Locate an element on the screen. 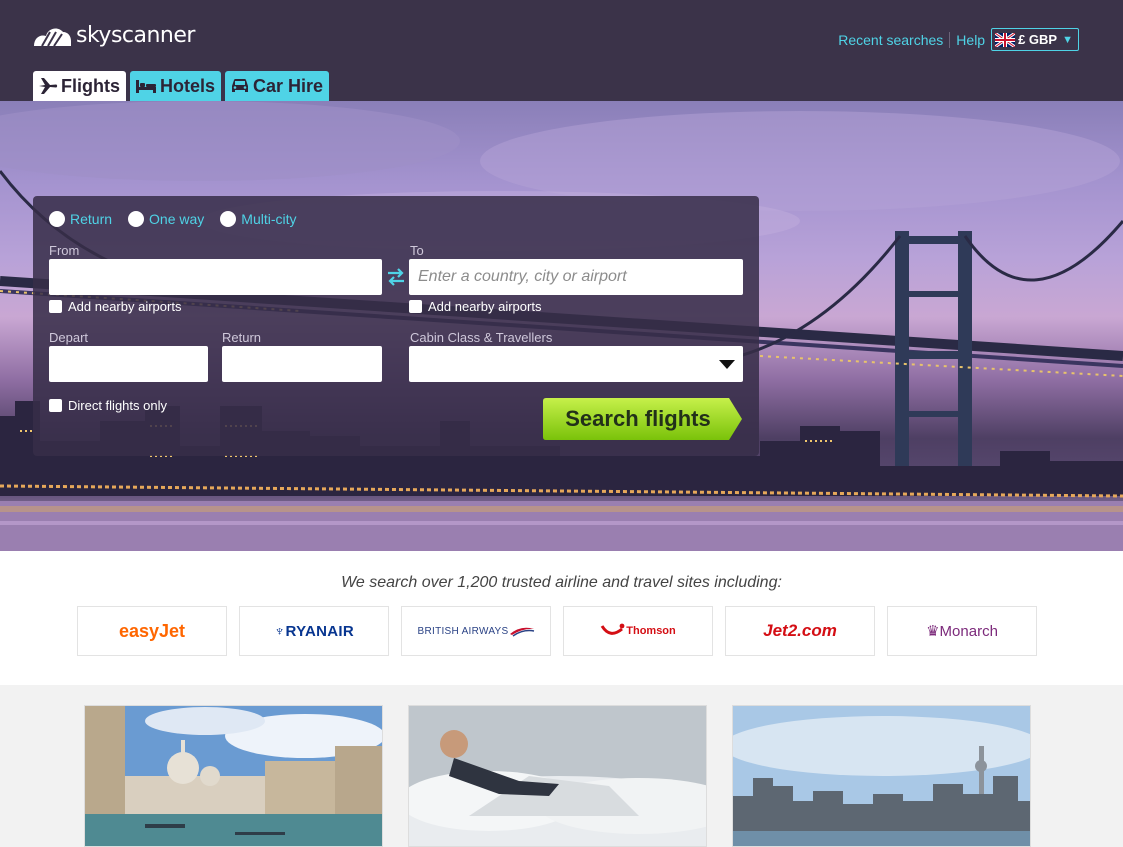  skyscanner-logo: skyscanner is located at coordinates (113, 35).